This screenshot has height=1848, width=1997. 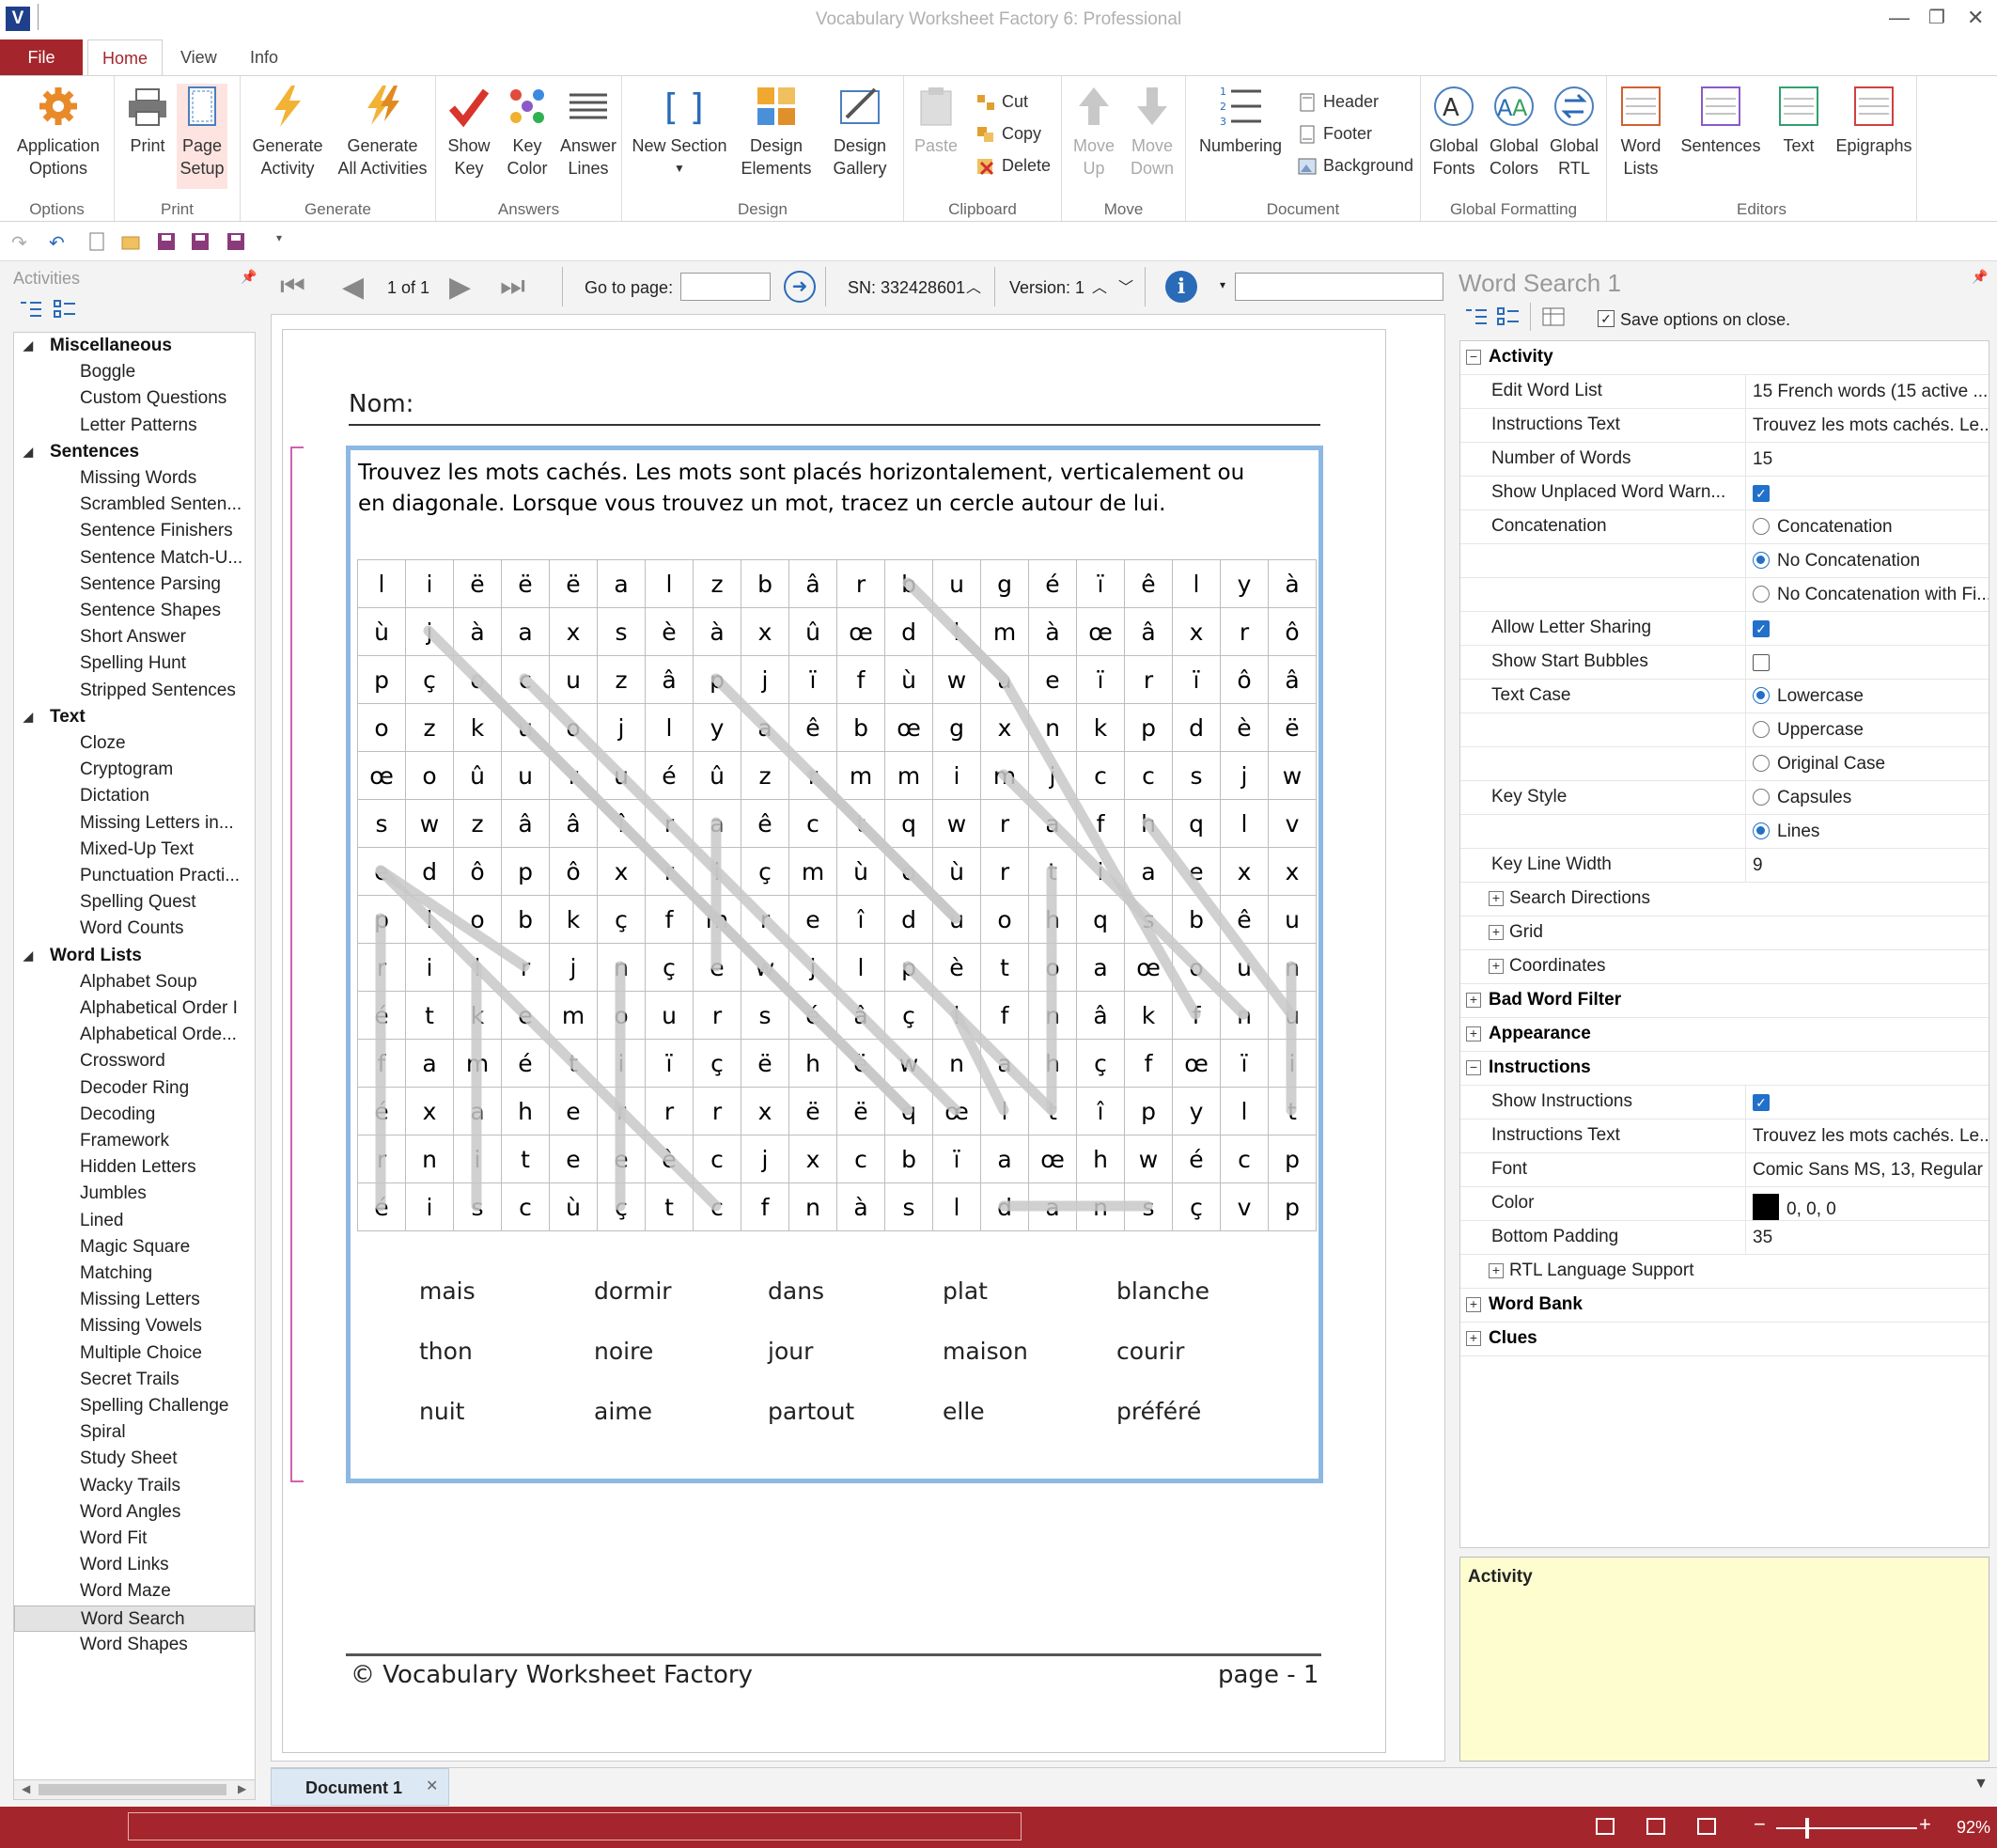 What do you see at coordinates (1725, 730) in the screenshot?
I see `property-row: Uppercase` at bounding box center [1725, 730].